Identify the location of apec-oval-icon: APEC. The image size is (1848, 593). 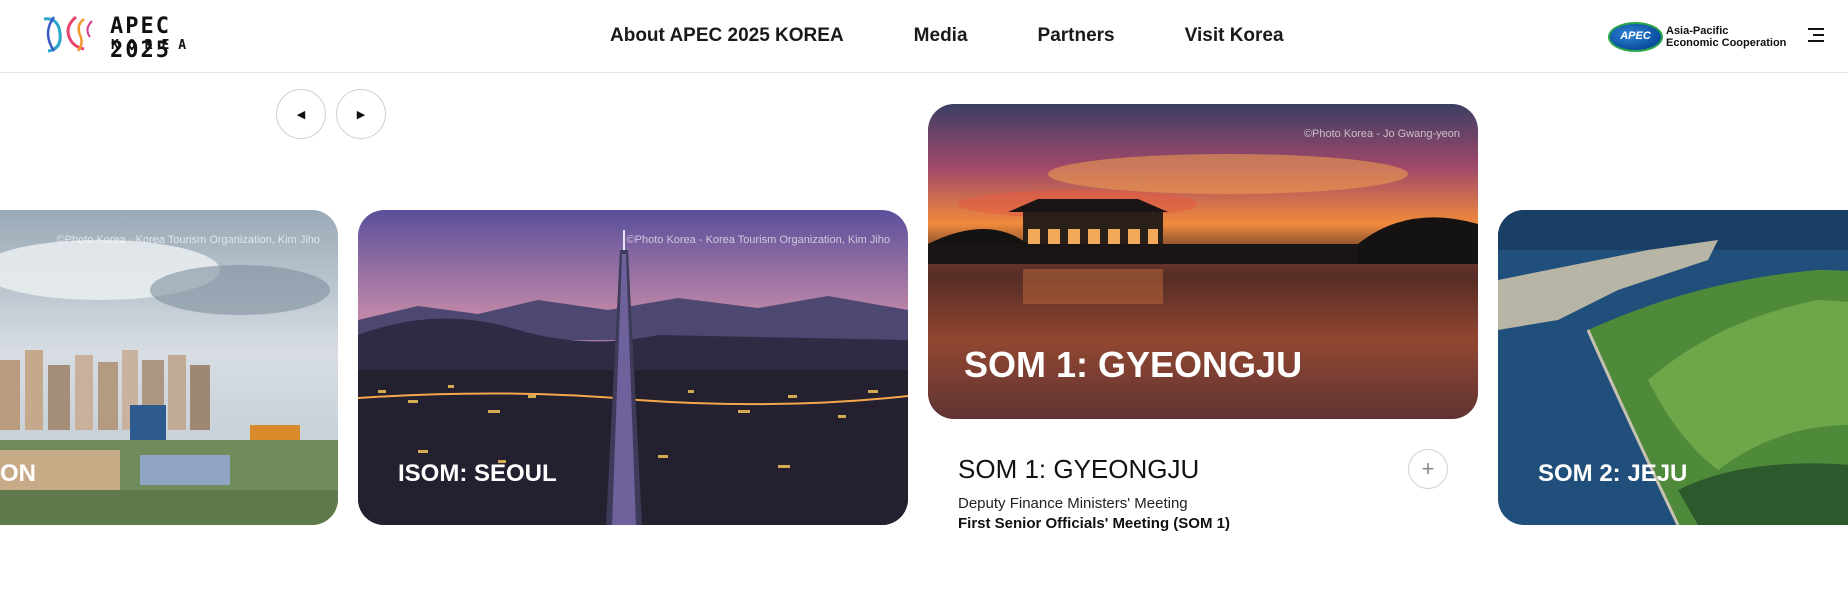
(1635, 37).